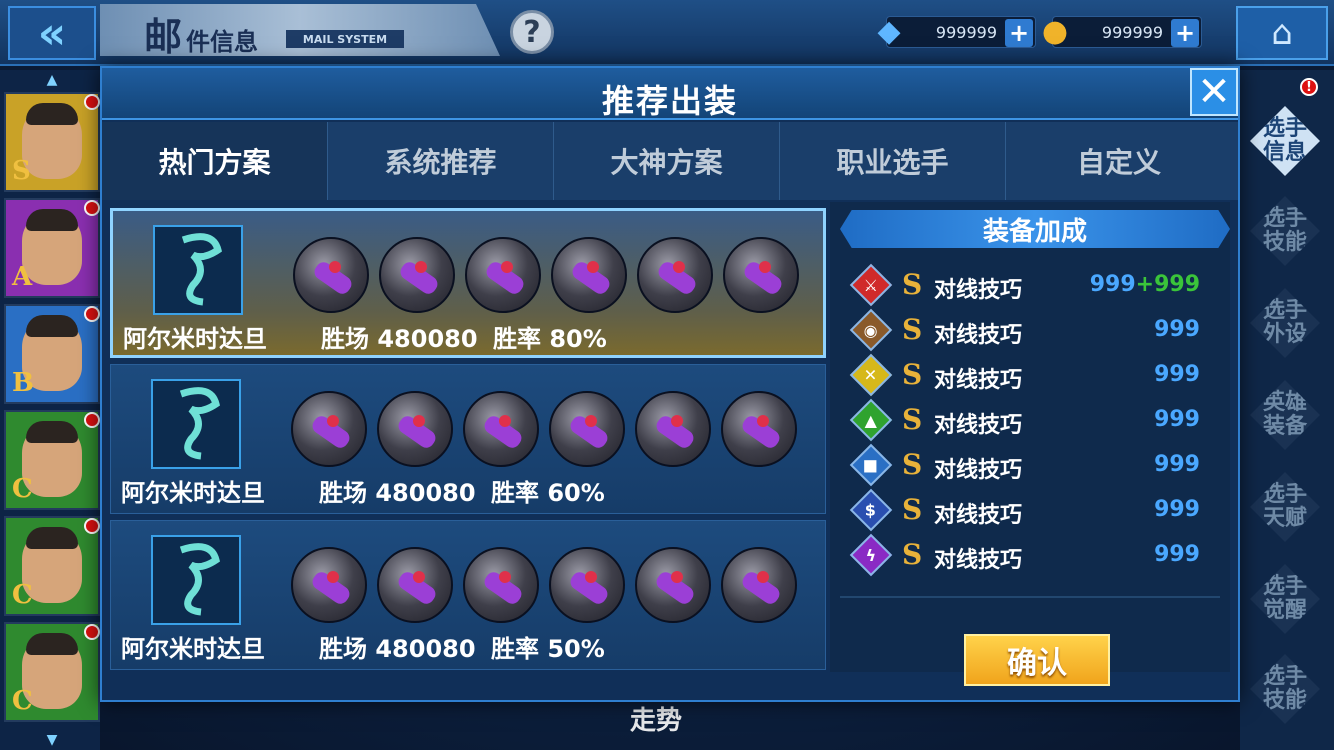 The image size is (1334, 750). What do you see at coordinates (871, 465) in the screenshot?
I see `fist-icon: ■` at bounding box center [871, 465].